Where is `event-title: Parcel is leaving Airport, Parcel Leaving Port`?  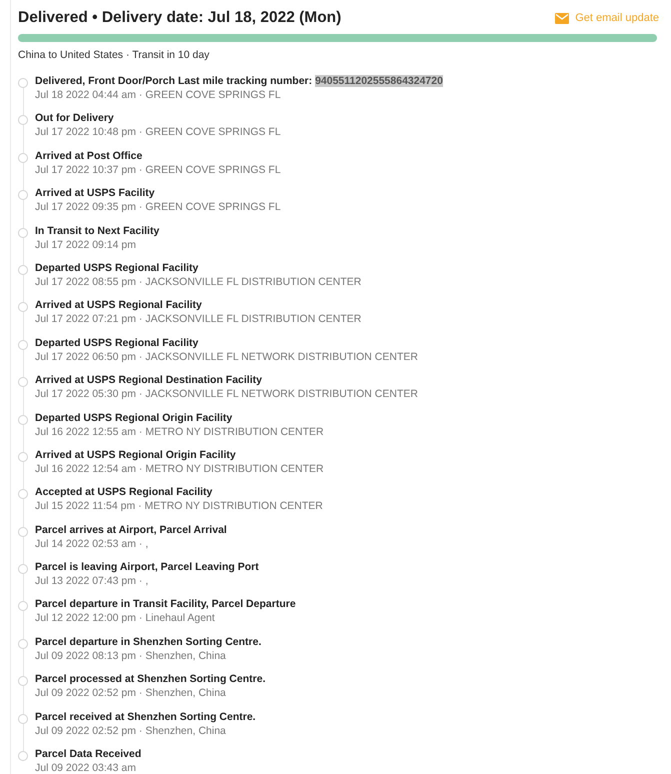
event-title: Parcel is leaving Airport, Parcel Leaving Port is located at coordinates (147, 567).